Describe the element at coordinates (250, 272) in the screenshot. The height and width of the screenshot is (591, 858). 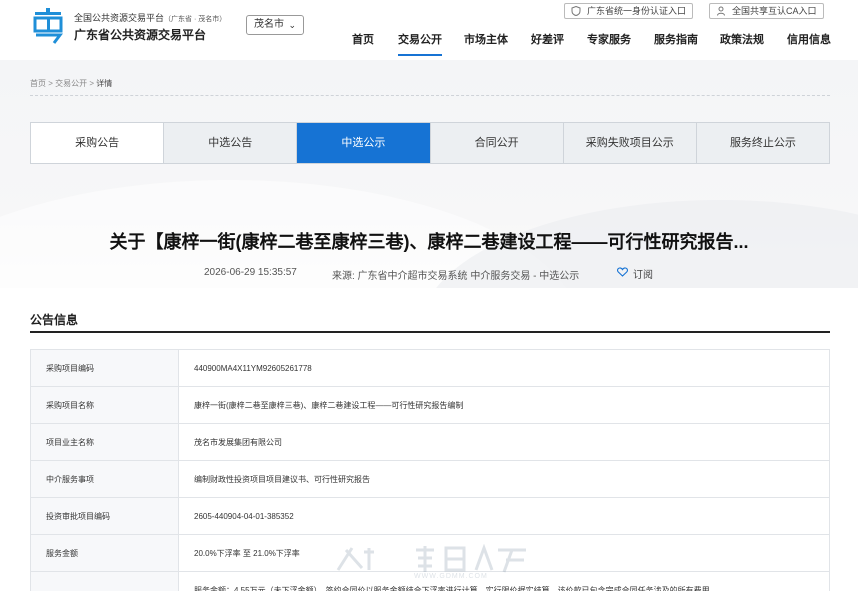
I see `article-datetime: 2026-06-29 15:35:57` at that location.